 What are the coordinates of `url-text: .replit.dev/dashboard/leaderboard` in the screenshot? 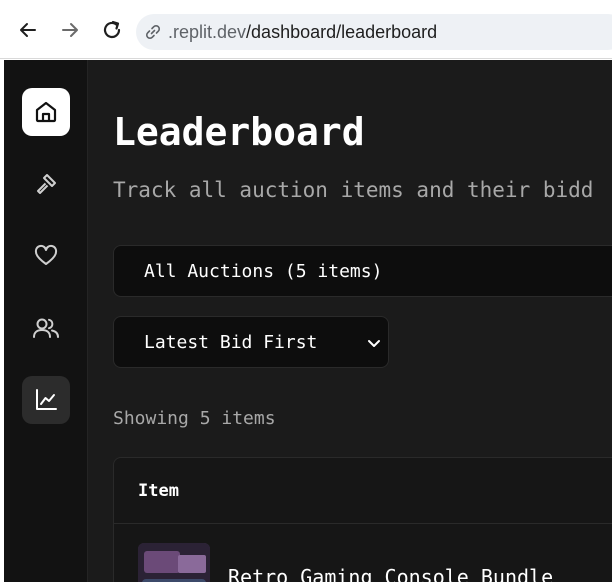 It's located at (302, 32).